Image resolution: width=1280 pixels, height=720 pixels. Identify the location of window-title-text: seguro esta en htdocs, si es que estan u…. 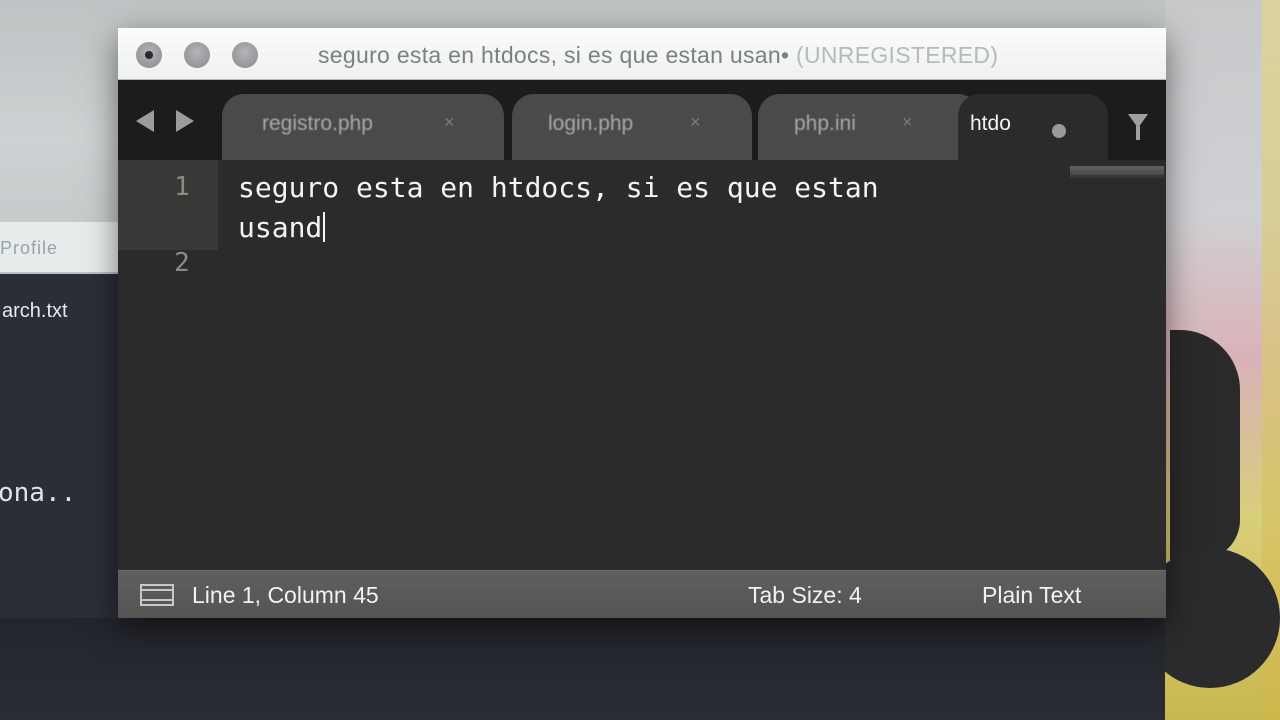
(554, 55).